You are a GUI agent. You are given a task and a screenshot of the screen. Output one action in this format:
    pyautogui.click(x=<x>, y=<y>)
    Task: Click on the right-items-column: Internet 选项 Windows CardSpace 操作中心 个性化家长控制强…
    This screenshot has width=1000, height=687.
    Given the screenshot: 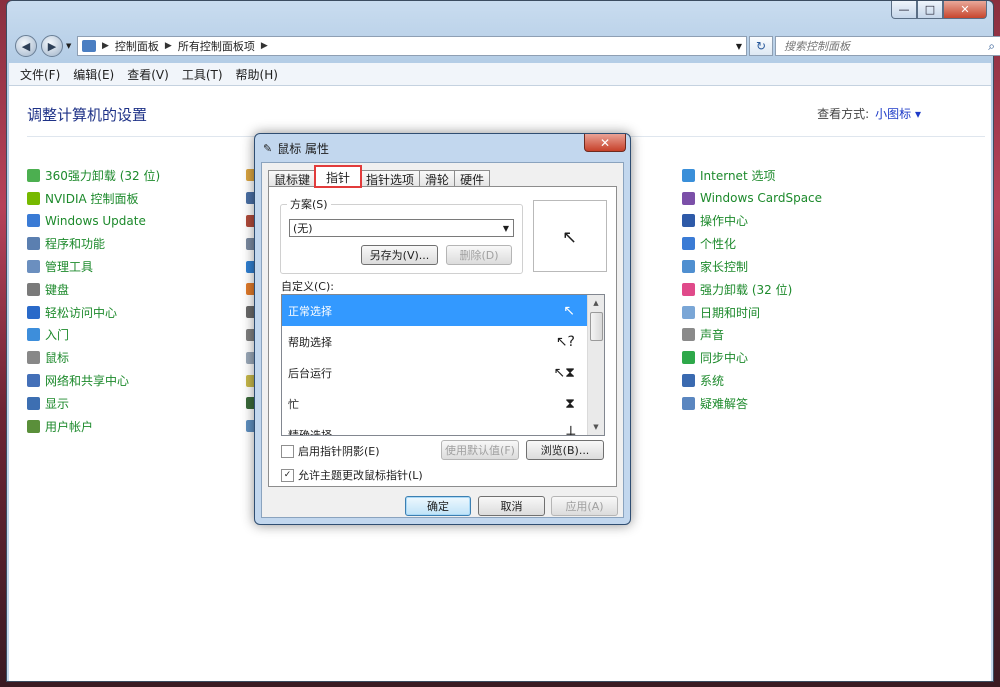 What is the action you would take?
    pyautogui.click(x=752, y=289)
    